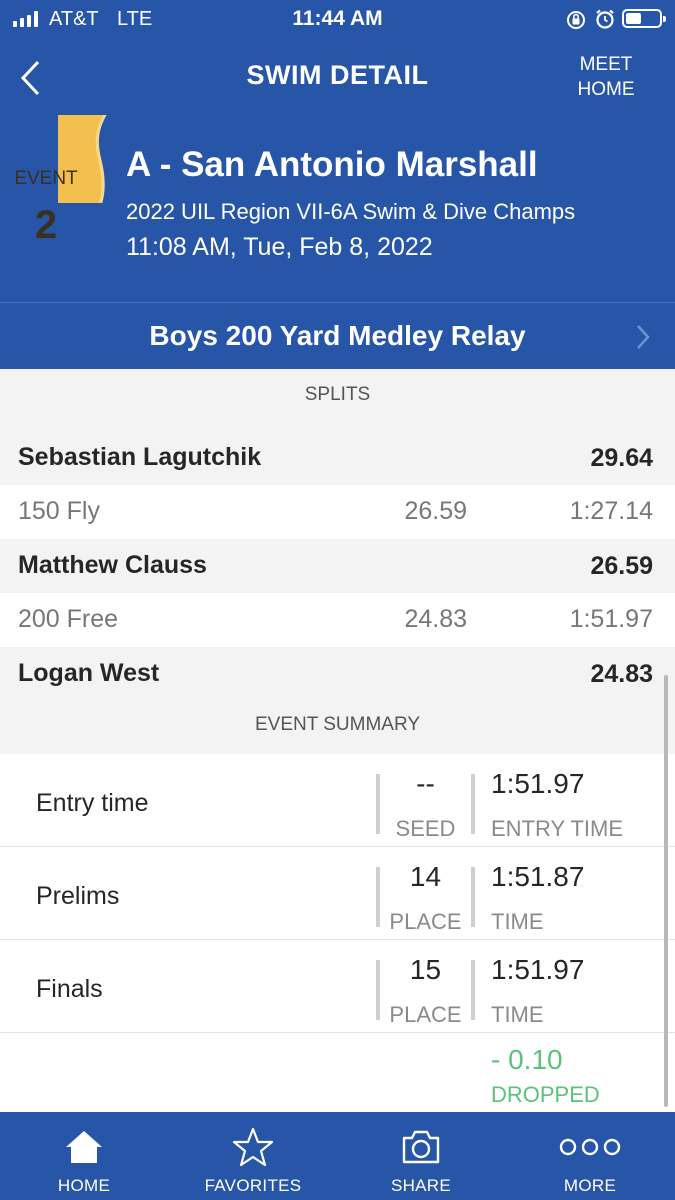 The image size is (675, 1200). I want to click on leg-cumulative-time: 1:51.97, so click(611, 619).